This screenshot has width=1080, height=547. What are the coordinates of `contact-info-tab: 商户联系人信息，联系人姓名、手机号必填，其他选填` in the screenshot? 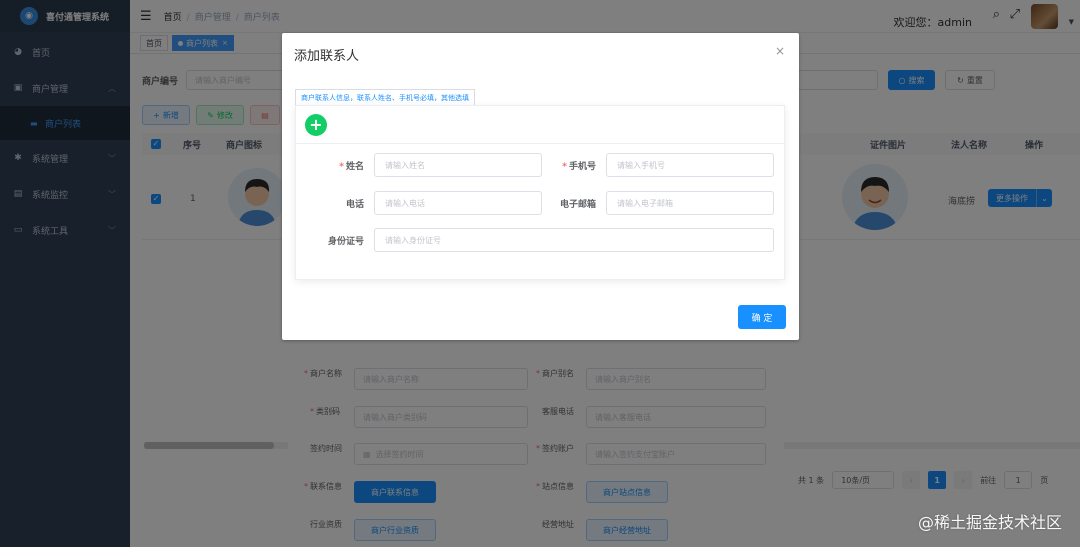 It's located at (385, 97).